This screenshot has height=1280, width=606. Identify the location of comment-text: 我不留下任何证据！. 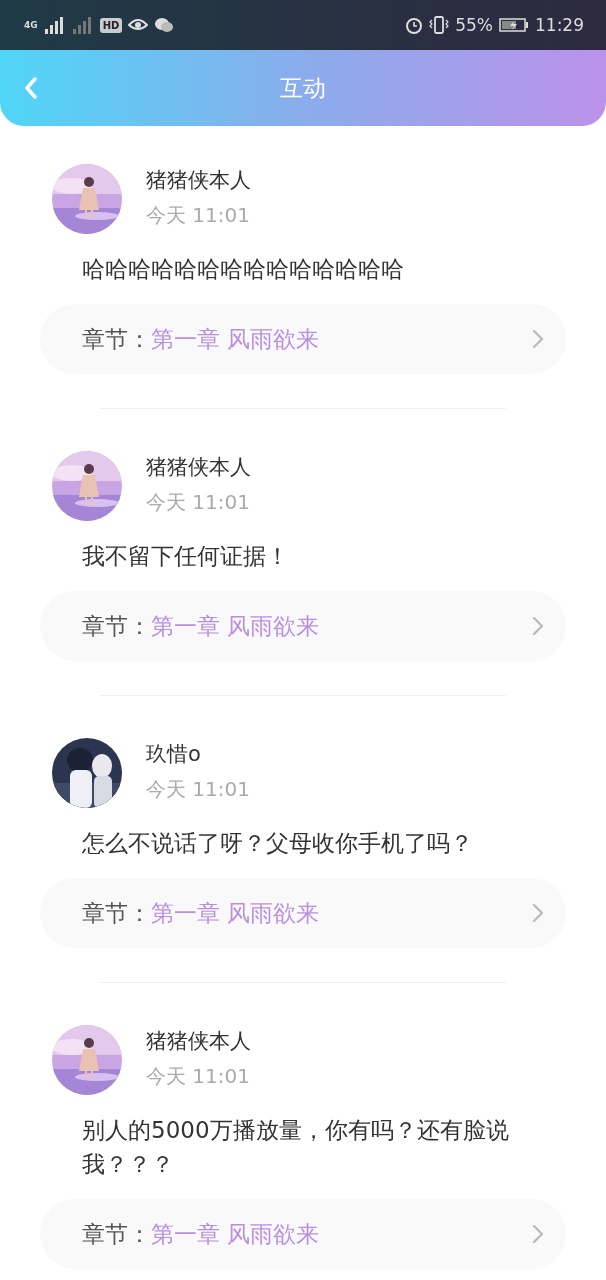
(186, 556).